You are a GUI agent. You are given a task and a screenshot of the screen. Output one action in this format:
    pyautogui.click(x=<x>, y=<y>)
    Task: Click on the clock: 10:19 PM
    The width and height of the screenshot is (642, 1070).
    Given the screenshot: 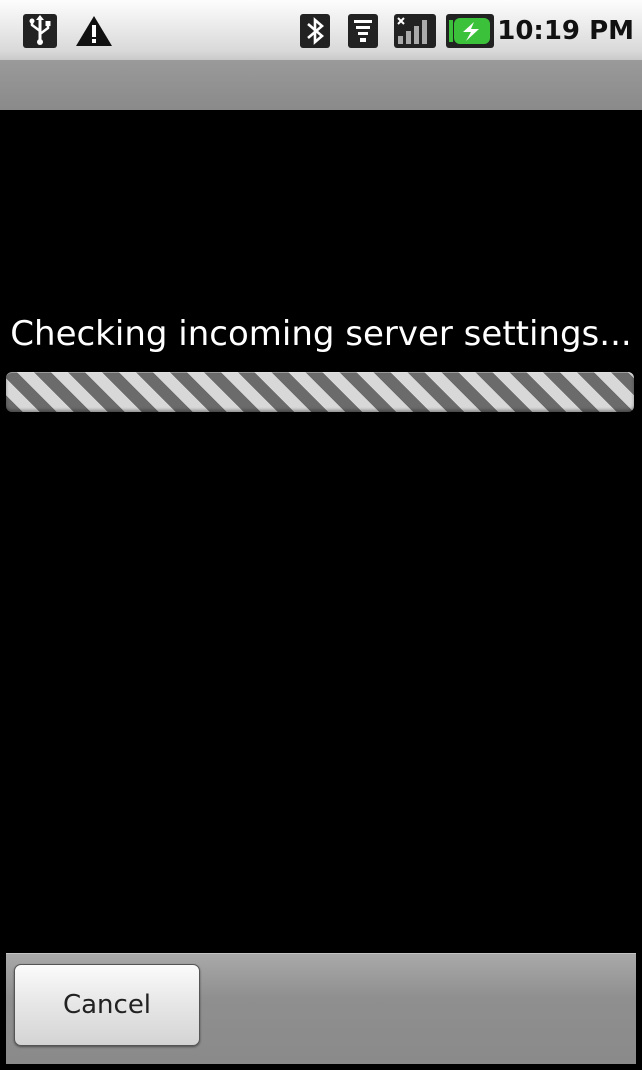 What is the action you would take?
    pyautogui.click(x=565, y=31)
    